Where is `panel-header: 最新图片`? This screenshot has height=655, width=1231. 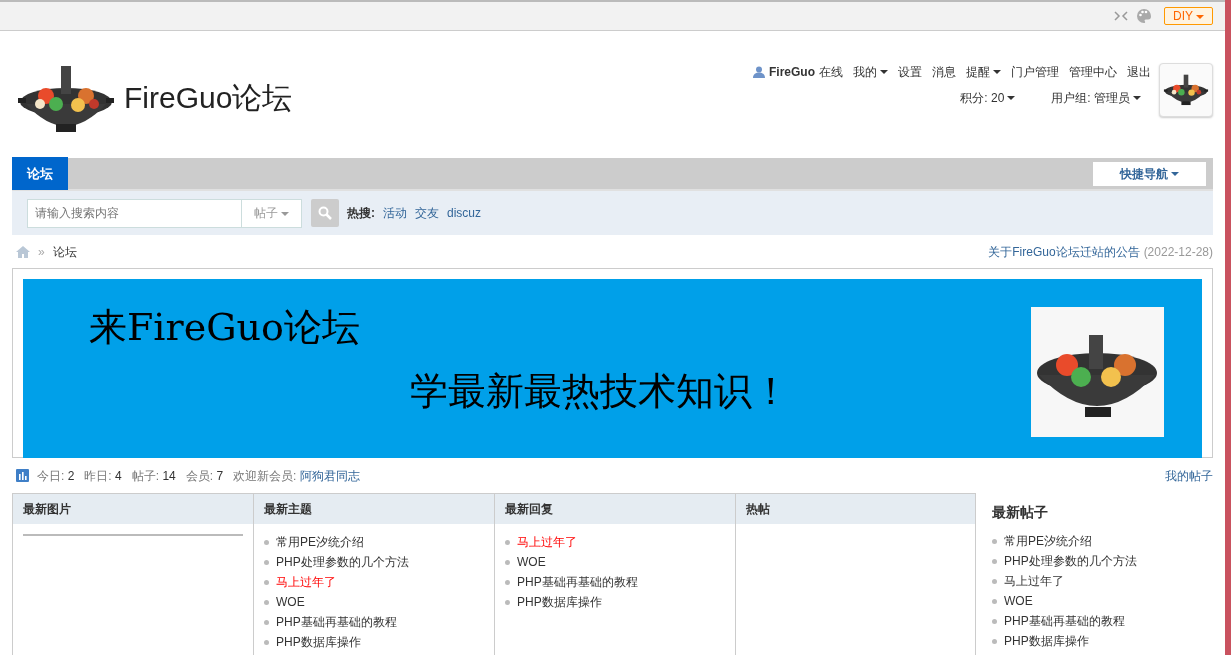 panel-header: 最新图片 is located at coordinates (133, 509).